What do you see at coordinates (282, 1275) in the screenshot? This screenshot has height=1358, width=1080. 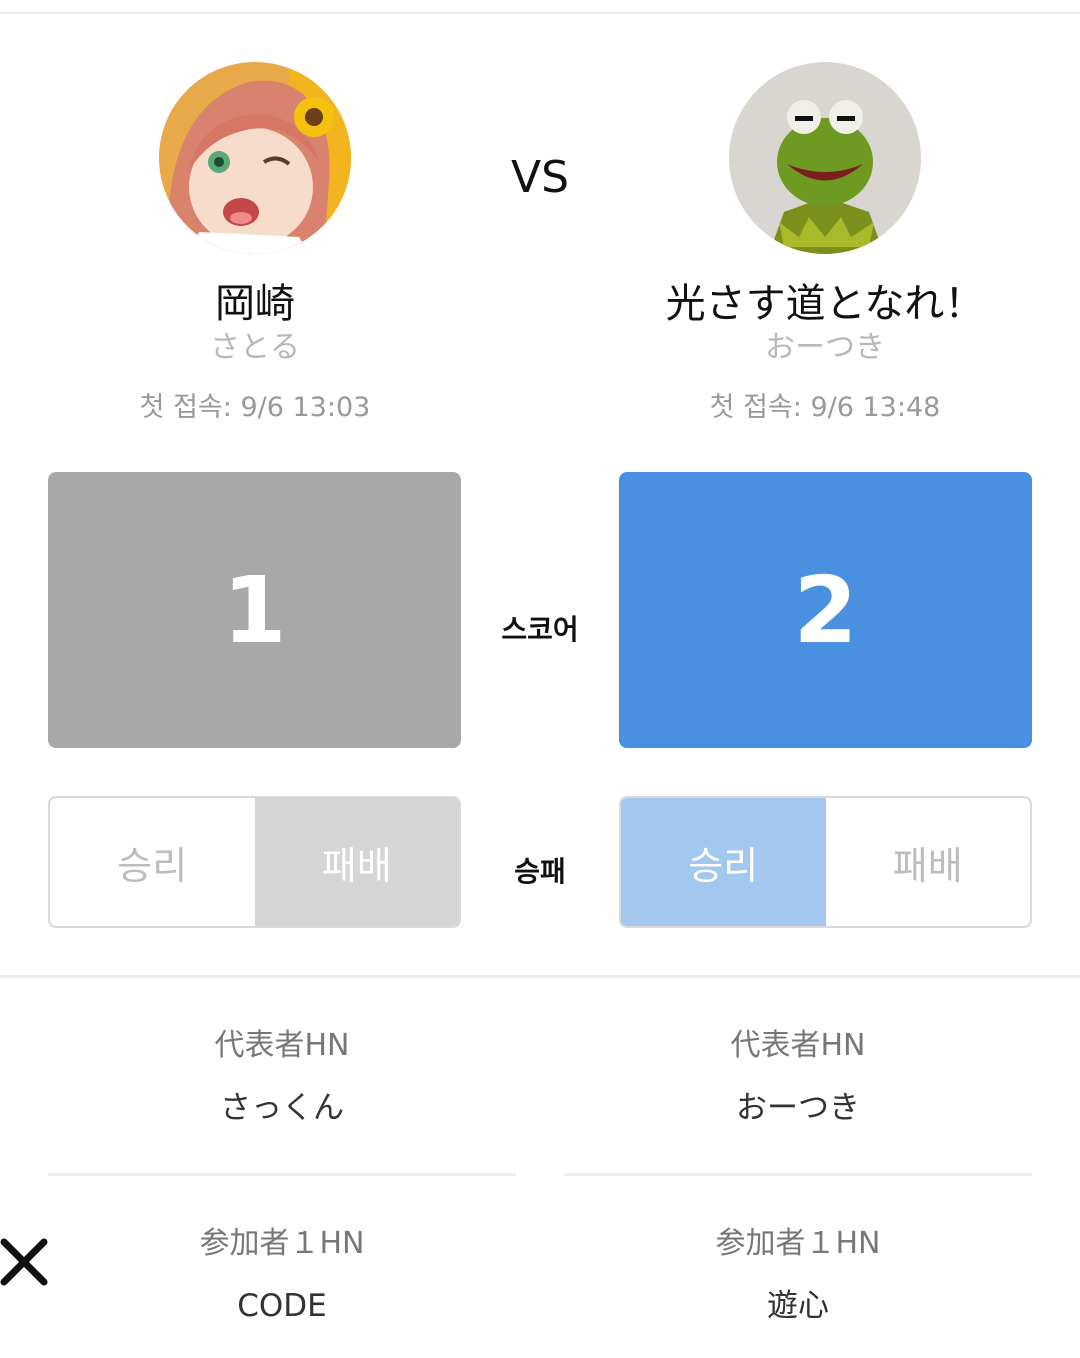 I see `team-left-participant-1: 参加者１HN CODE` at bounding box center [282, 1275].